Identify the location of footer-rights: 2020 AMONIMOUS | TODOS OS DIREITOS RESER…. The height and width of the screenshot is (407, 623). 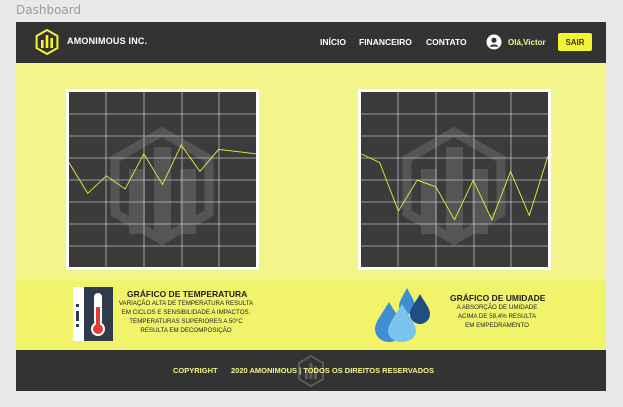
(332, 370).